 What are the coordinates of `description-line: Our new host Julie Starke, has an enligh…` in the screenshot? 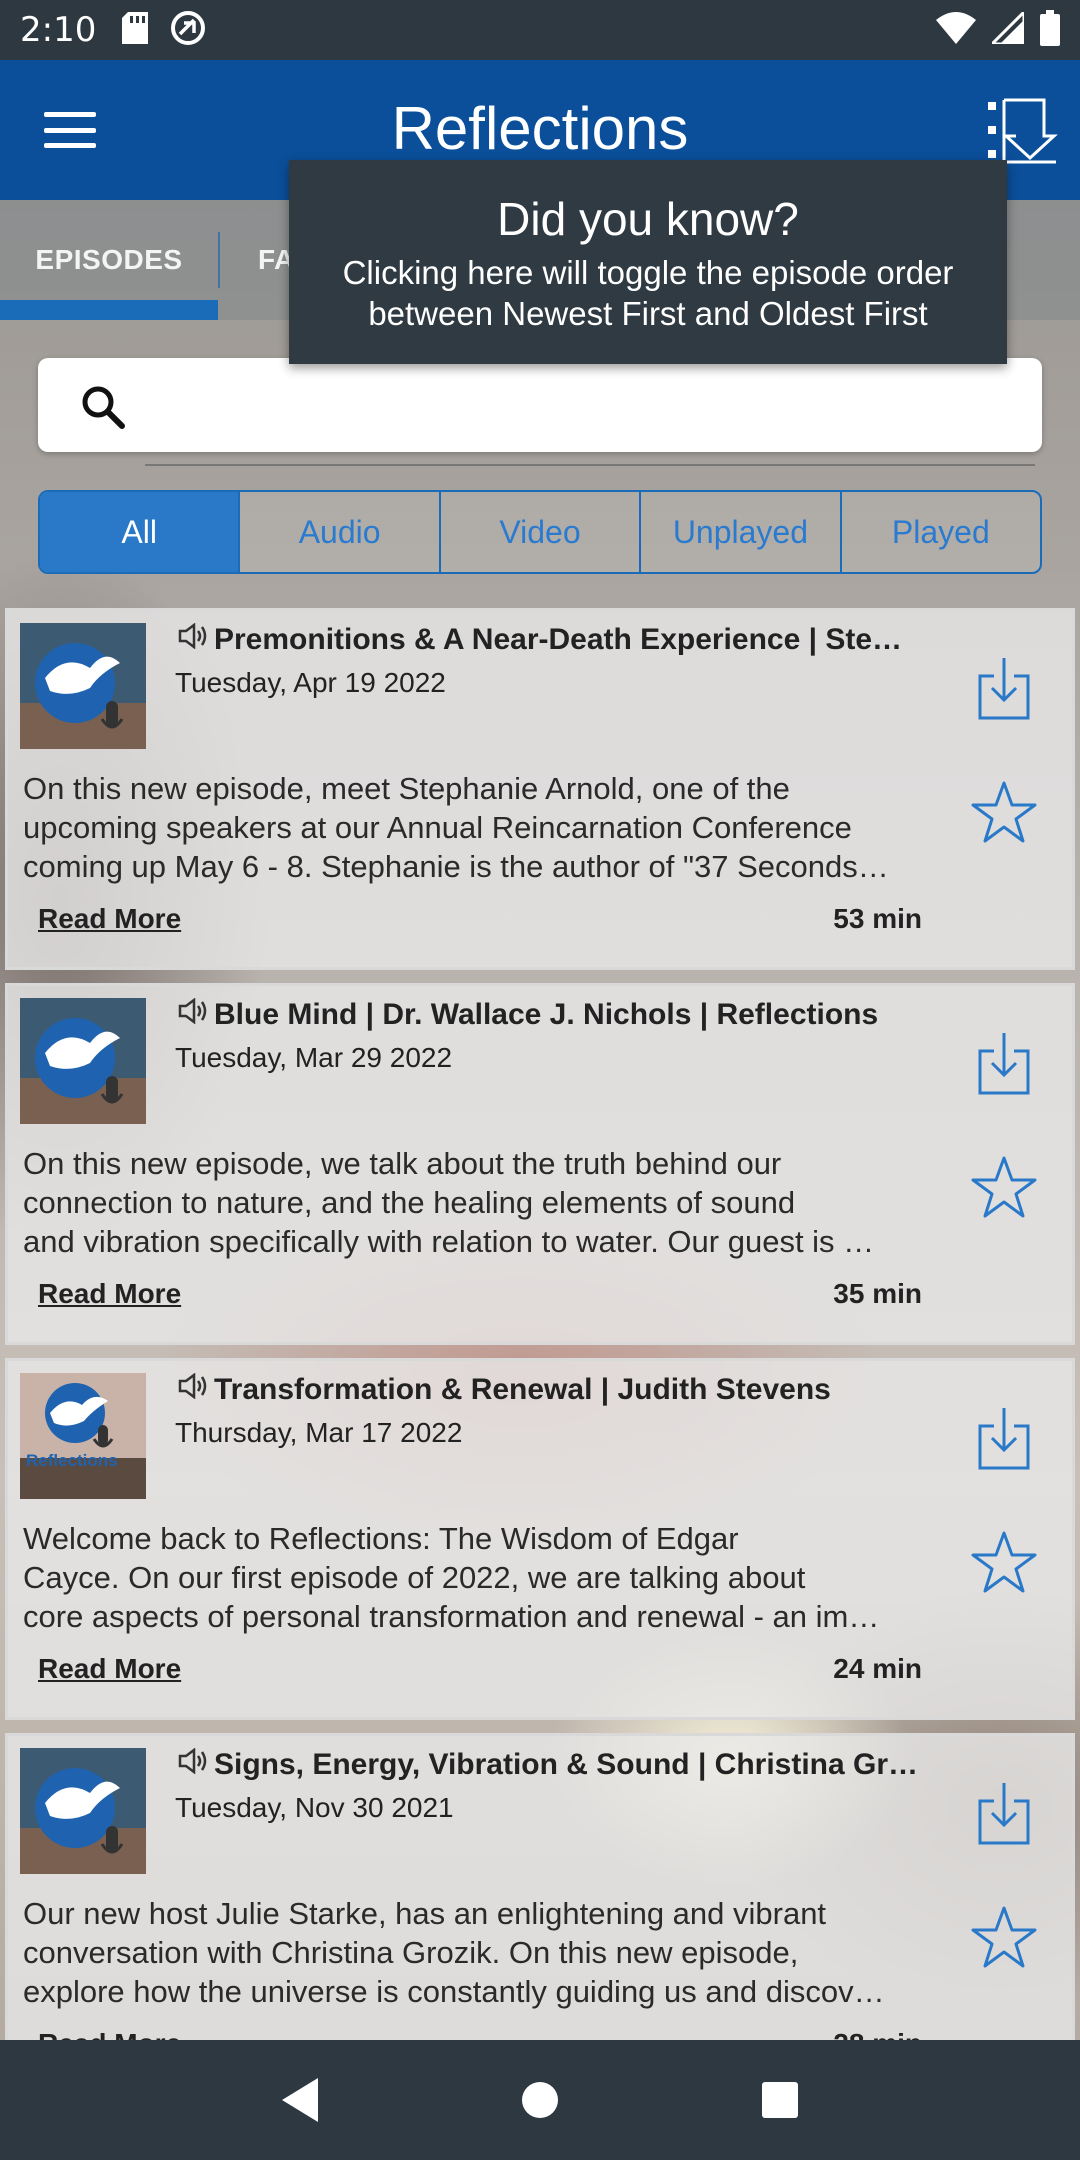 It's located at (425, 1913).